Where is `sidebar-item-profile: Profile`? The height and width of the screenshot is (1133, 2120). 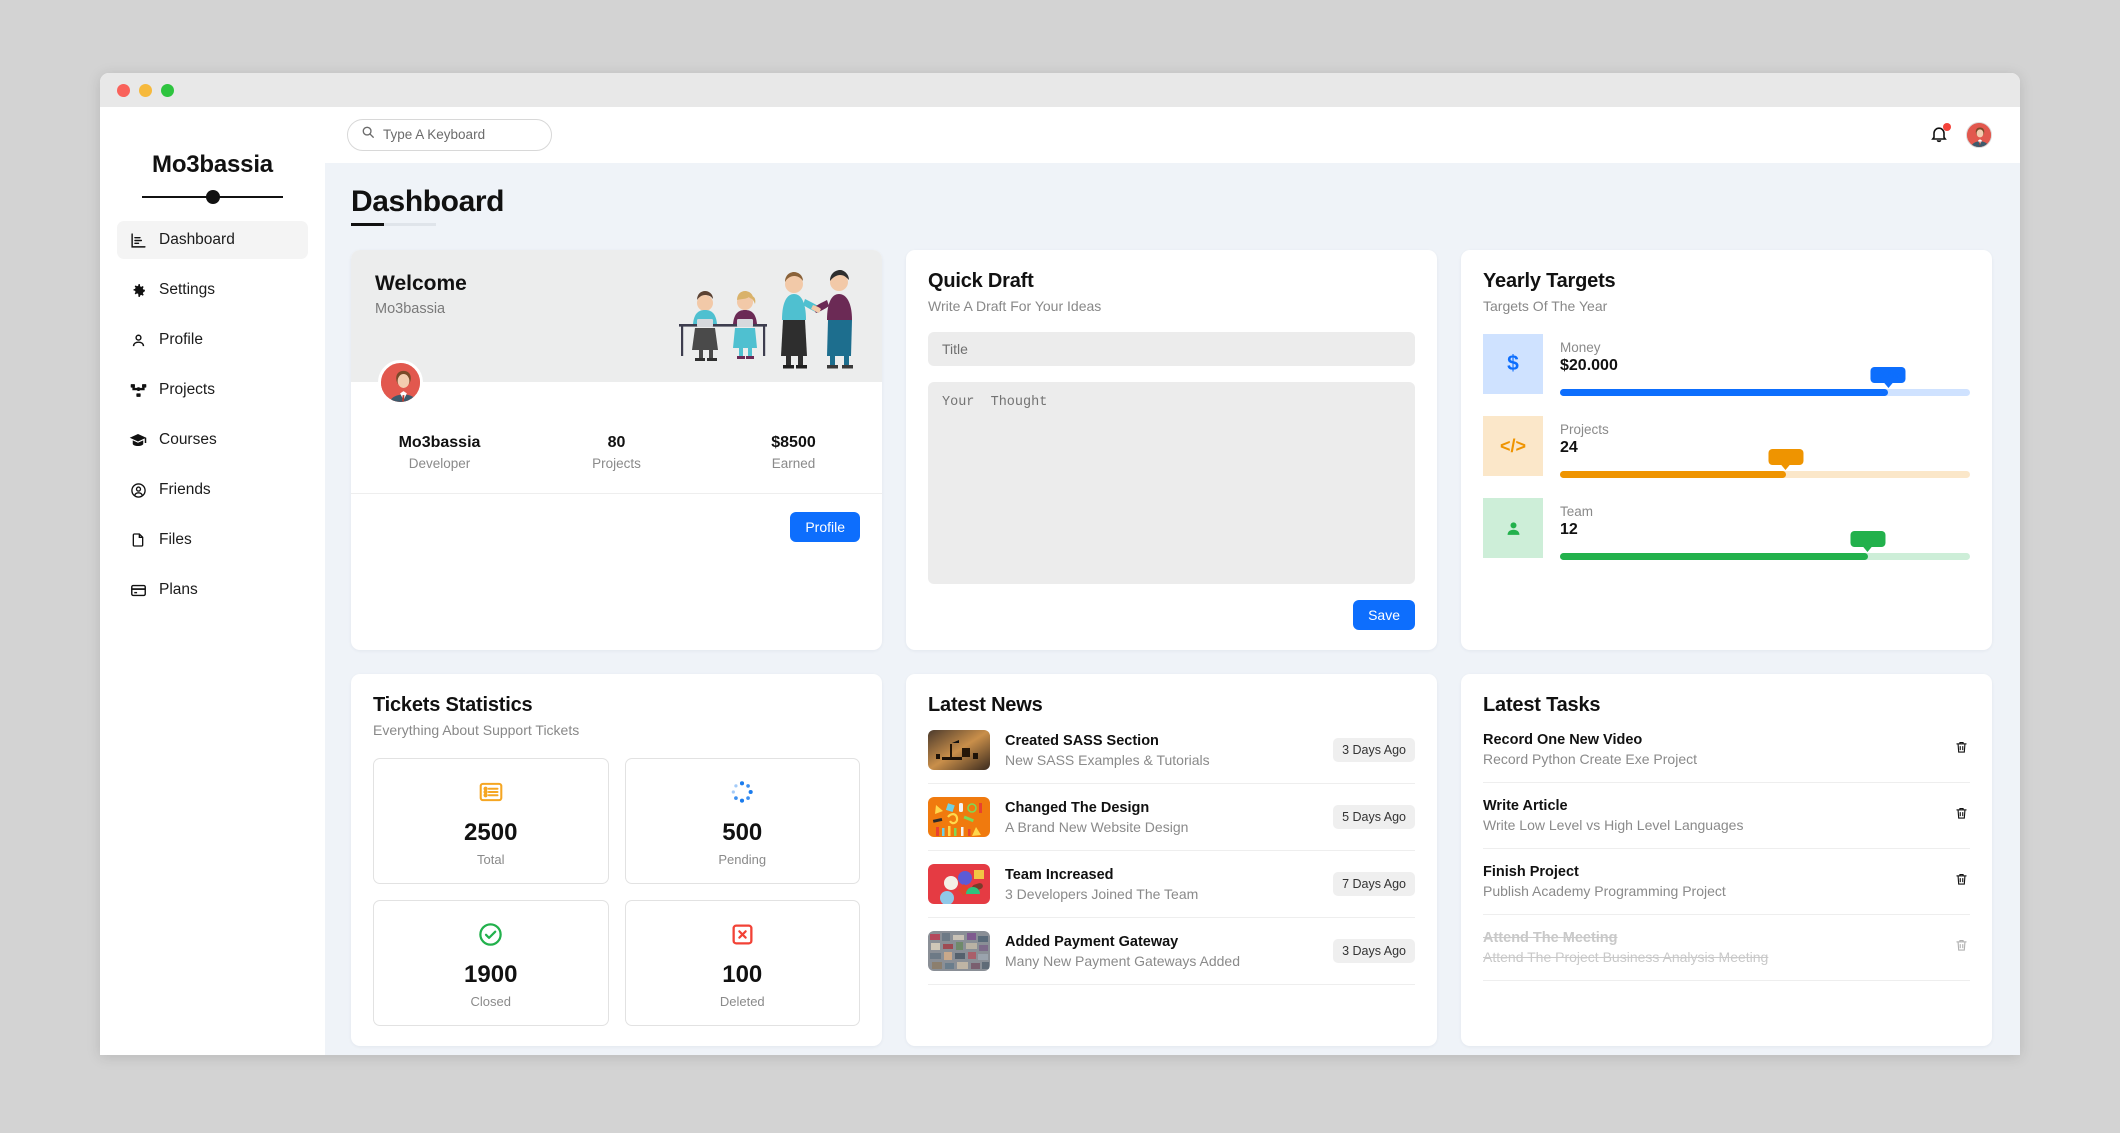
sidebar-item-profile: Profile is located at coordinates (212, 340).